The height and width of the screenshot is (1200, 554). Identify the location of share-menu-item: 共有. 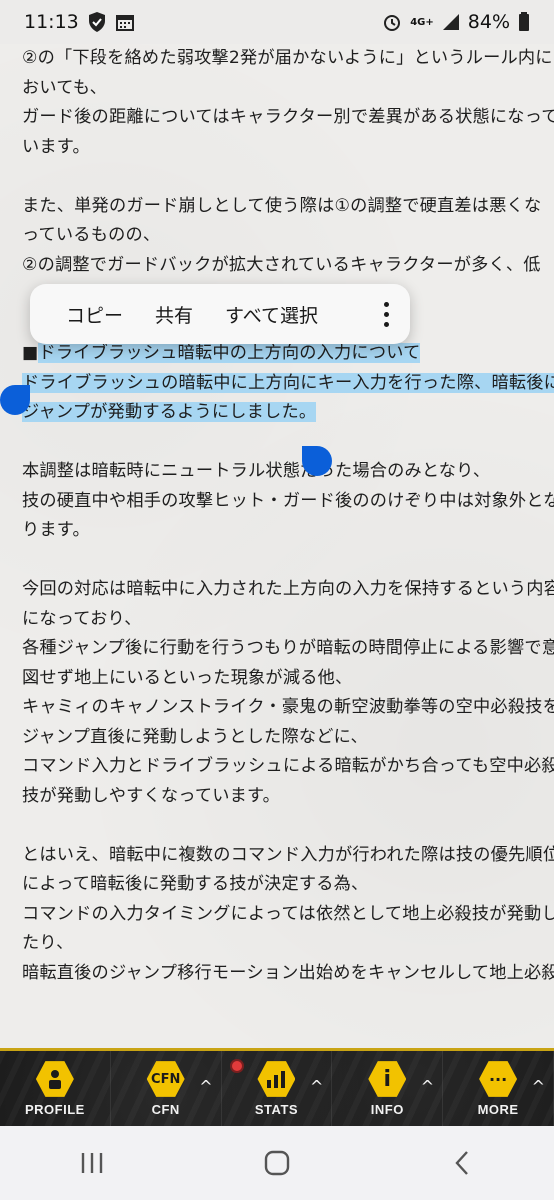
(174, 314).